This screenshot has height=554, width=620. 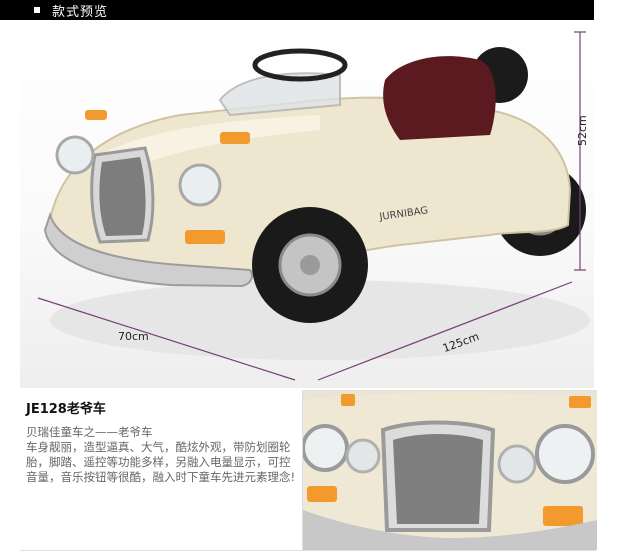 What do you see at coordinates (80, 12) in the screenshot?
I see `section-title: 款式预览` at bounding box center [80, 12].